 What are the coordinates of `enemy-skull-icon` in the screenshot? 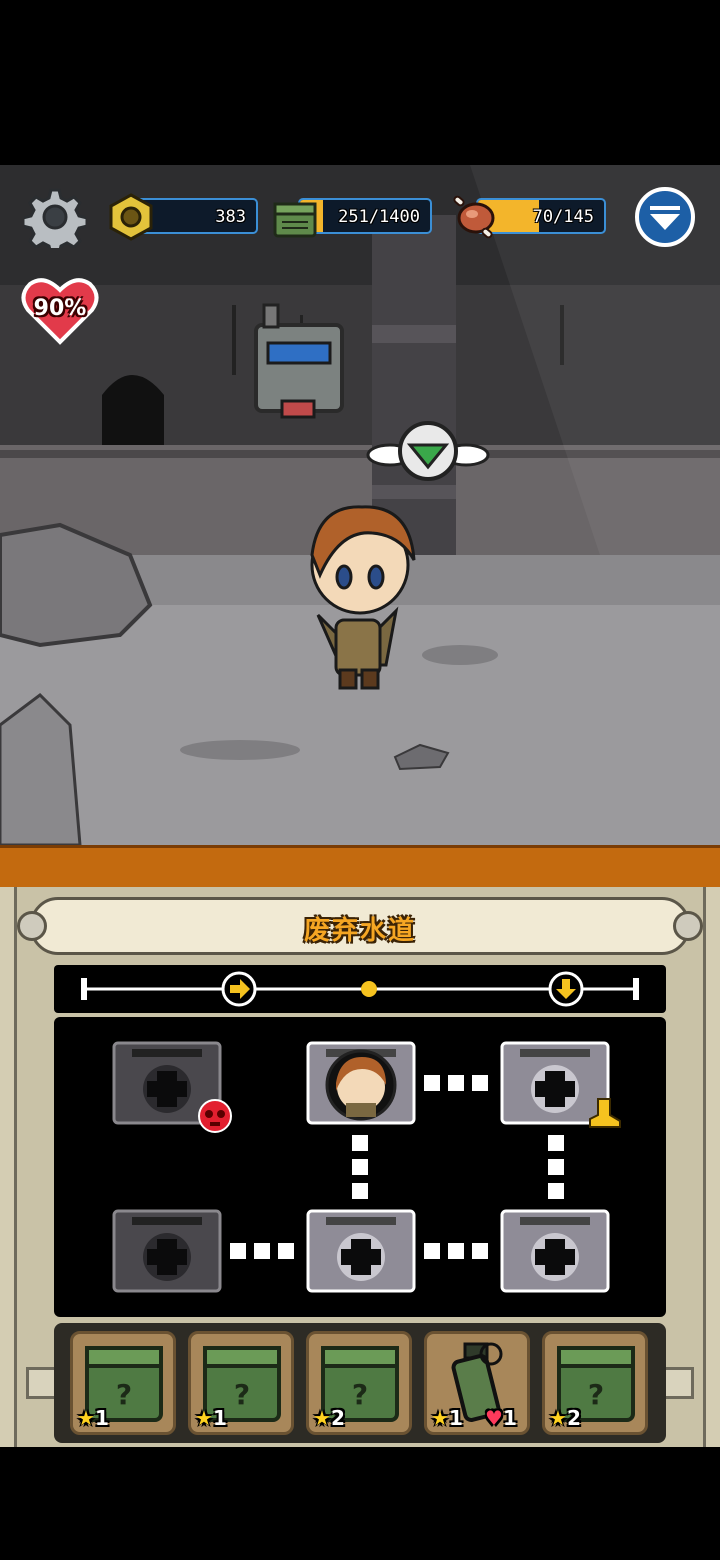 It's located at (215, 1116).